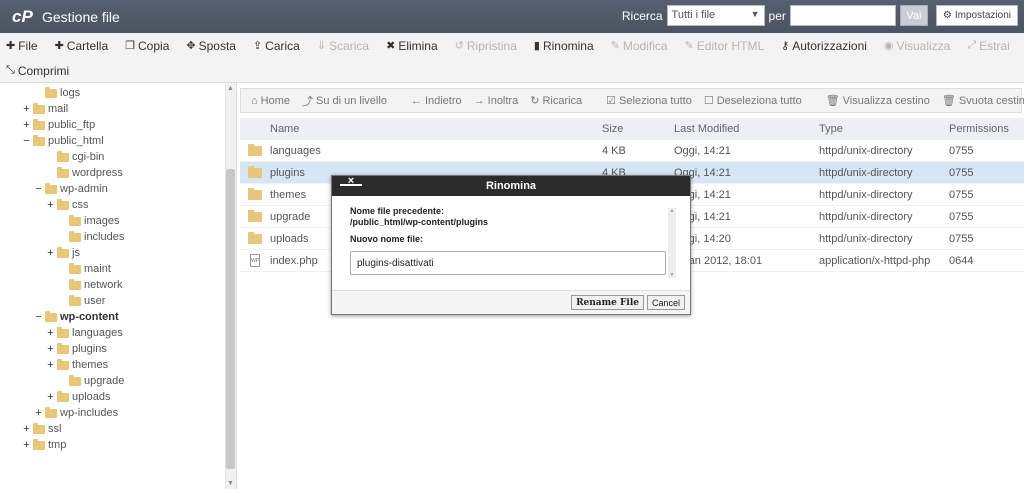 This screenshot has height=489, width=1024. Describe the element at coordinates (255, 237) in the screenshot. I see `row-icon-cell` at that location.